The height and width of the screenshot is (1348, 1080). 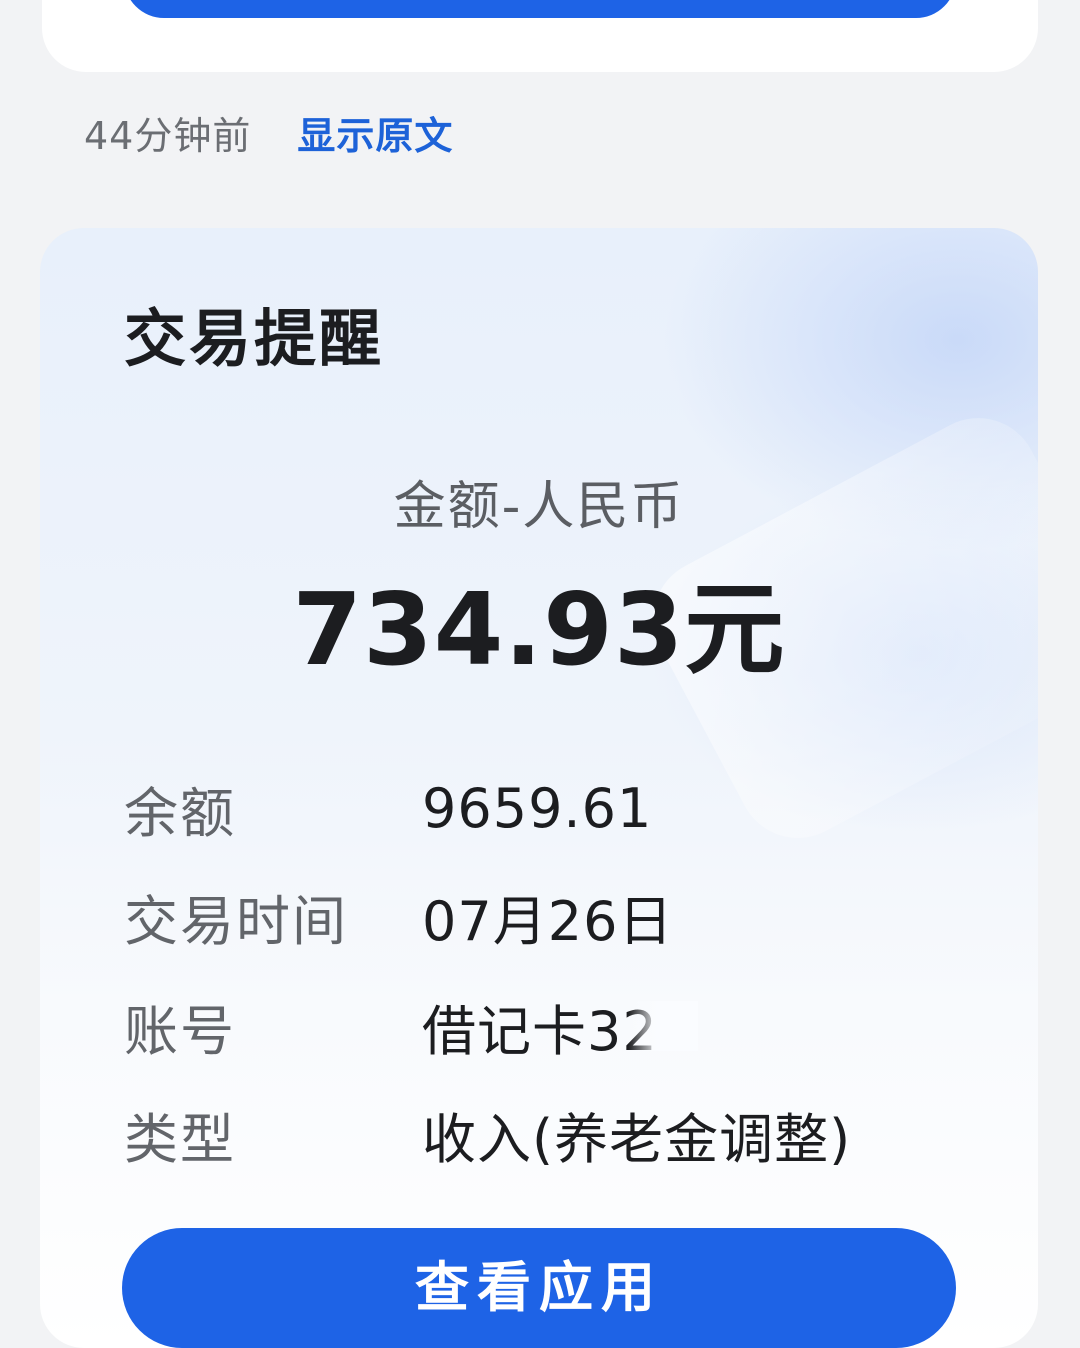 What do you see at coordinates (168, 135) in the screenshot?
I see `message-timestamp: 44分钟前` at bounding box center [168, 135].